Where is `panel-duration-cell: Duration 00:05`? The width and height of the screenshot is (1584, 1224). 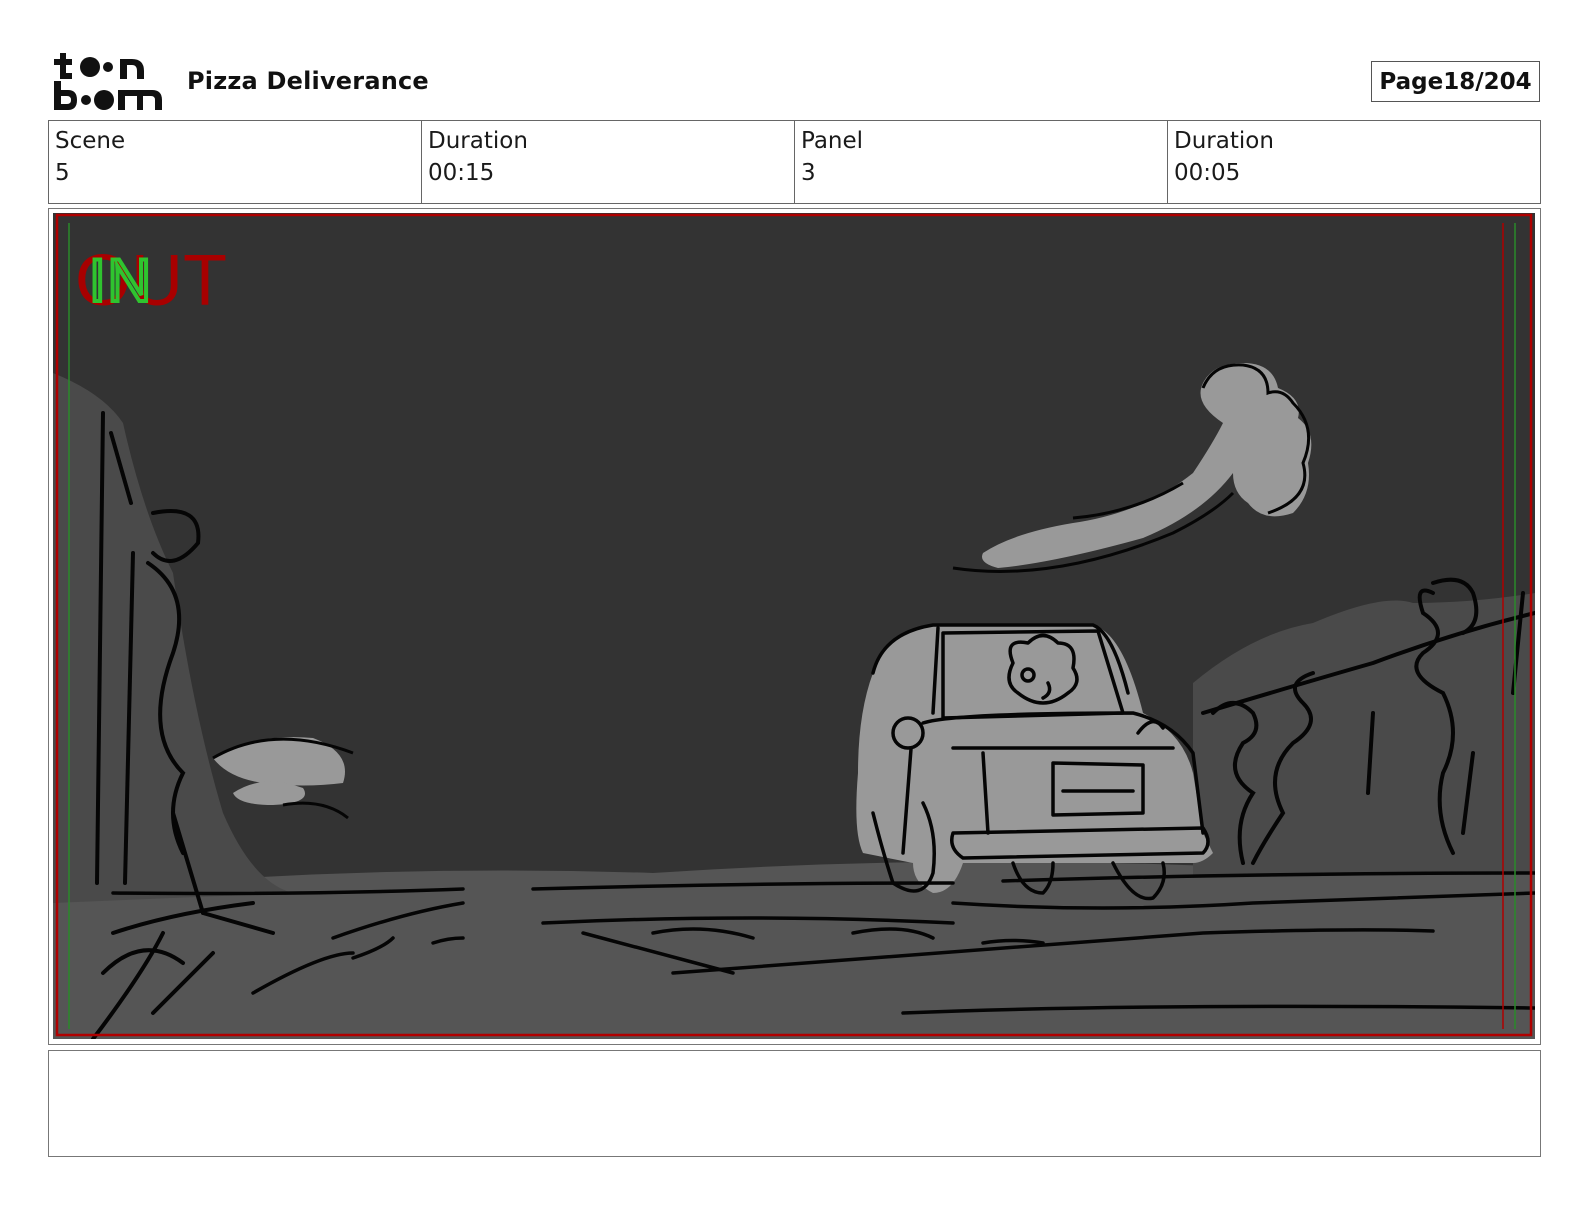 panel-duration-cell: Duration 00:05 is located at coordinates (1354, 162).